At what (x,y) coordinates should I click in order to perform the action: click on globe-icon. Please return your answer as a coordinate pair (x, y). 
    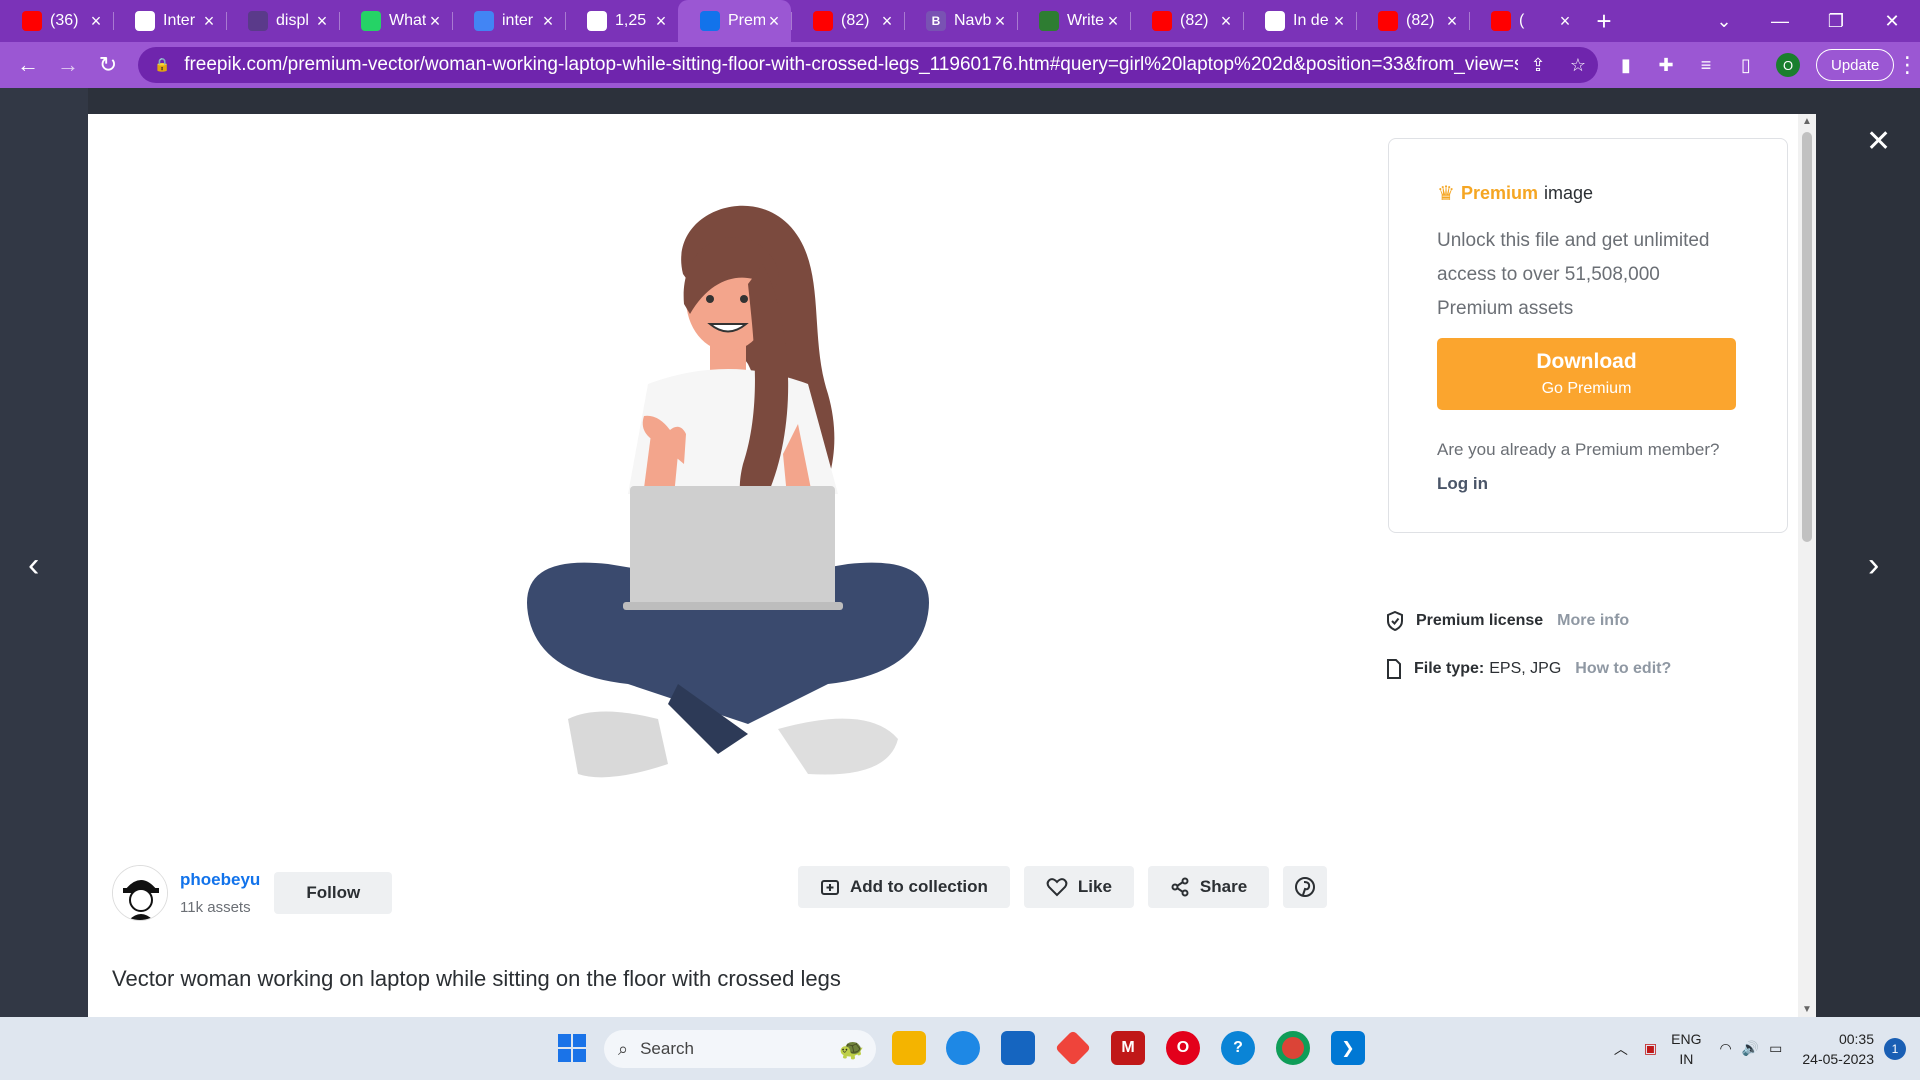
    Looking at the image, I should click on (145, 21).